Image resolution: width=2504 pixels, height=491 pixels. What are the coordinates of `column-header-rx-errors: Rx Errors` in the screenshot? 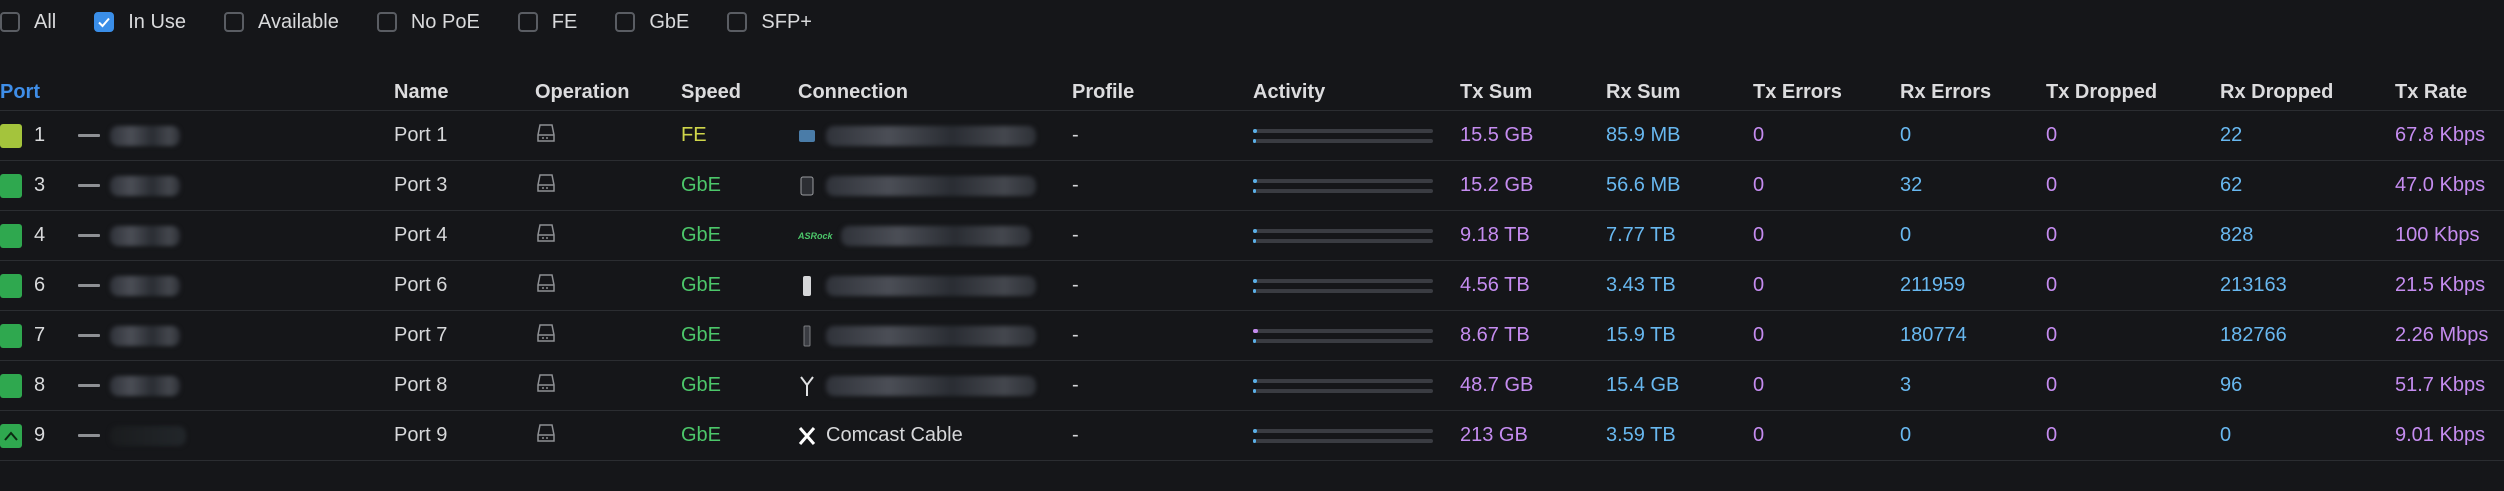 It's located at (1973, 92).